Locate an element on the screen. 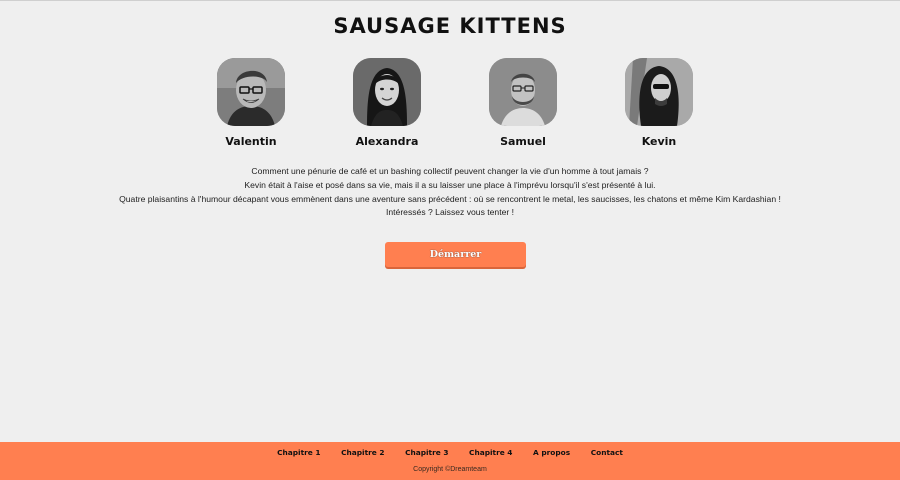 This screenshot has height=480, width=900. footer-link-chapitre-1: Chapitre 1 is located at coordinates (298, 452).